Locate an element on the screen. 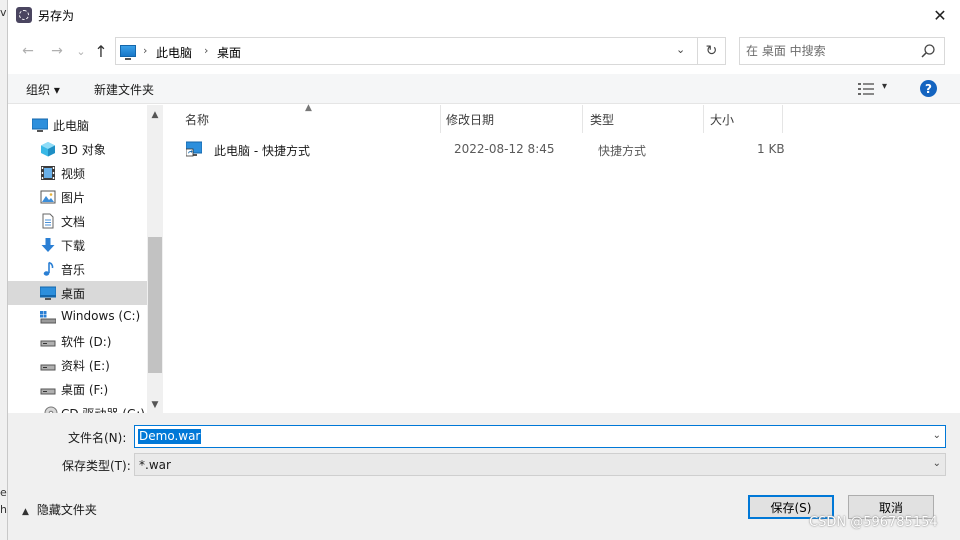 The width and height of the screenshot is (960, 540). background-text-fragment: e is located at coordinates (3, 492).